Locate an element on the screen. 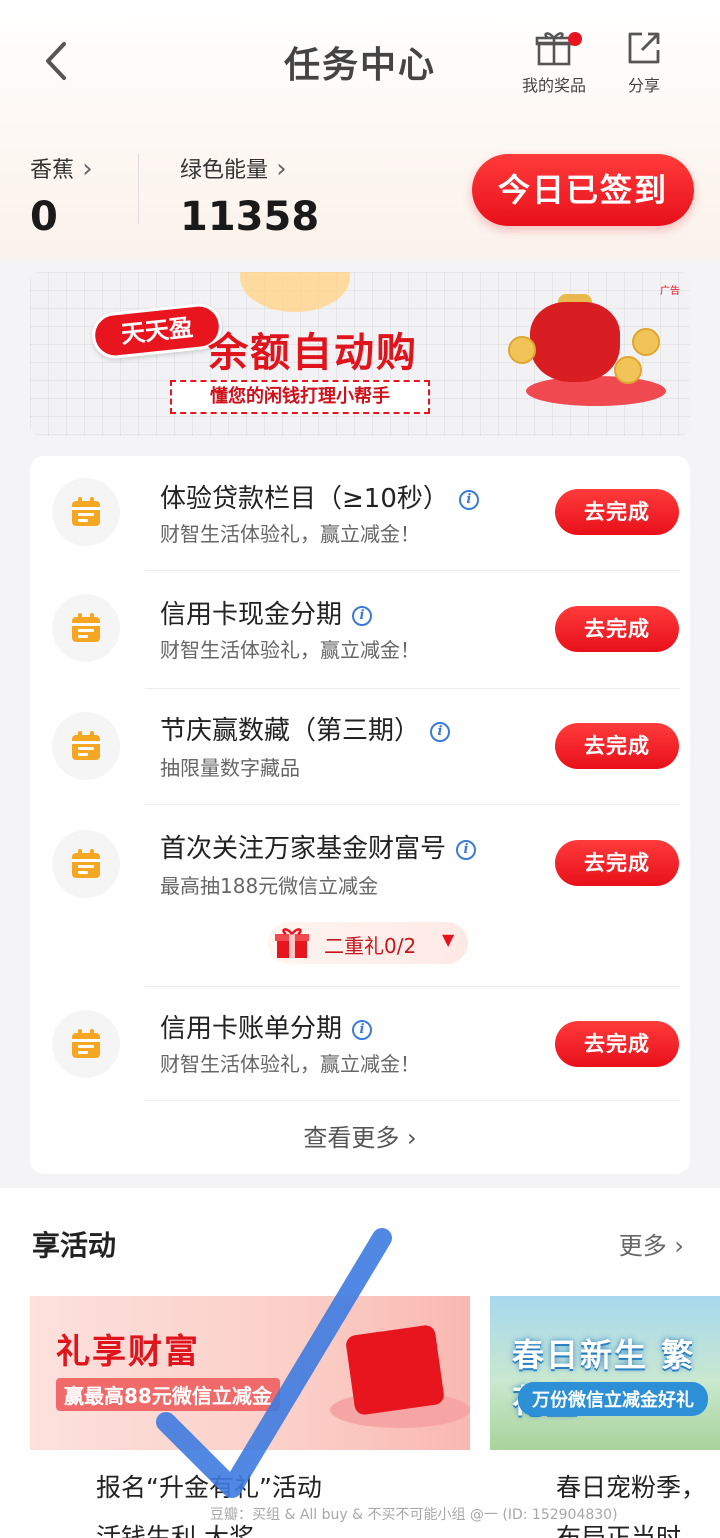  header: 任务中心 我的奖品 分享 is located at coordinates (360, 60).